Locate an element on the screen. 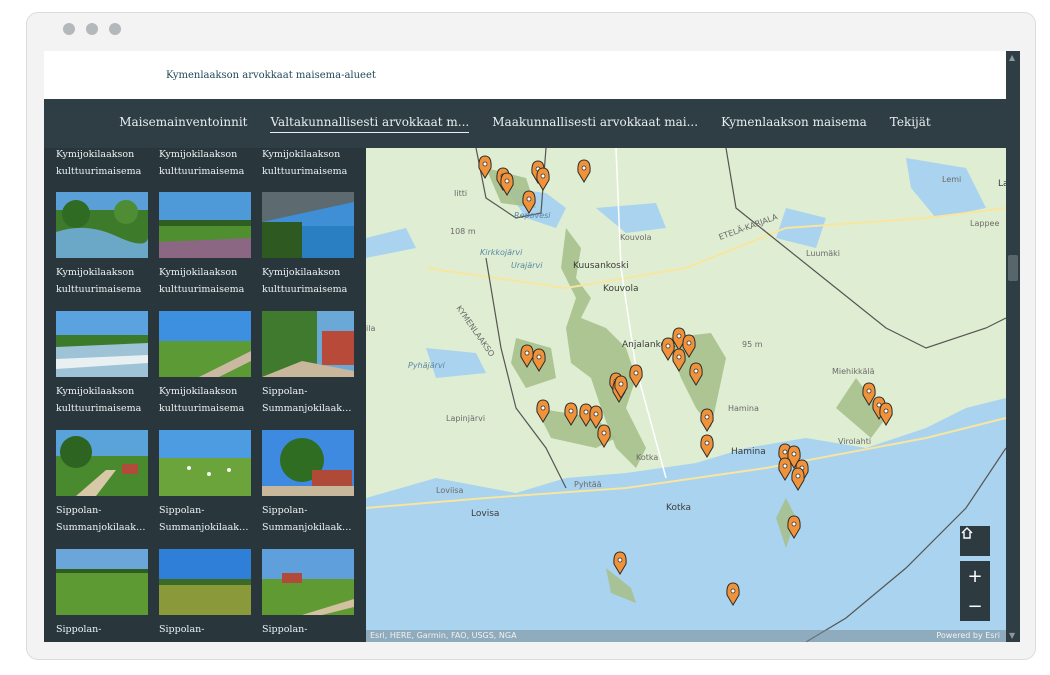 This screenshot has height=675, width=1050. home-icon is located at coordinates (967, 533).